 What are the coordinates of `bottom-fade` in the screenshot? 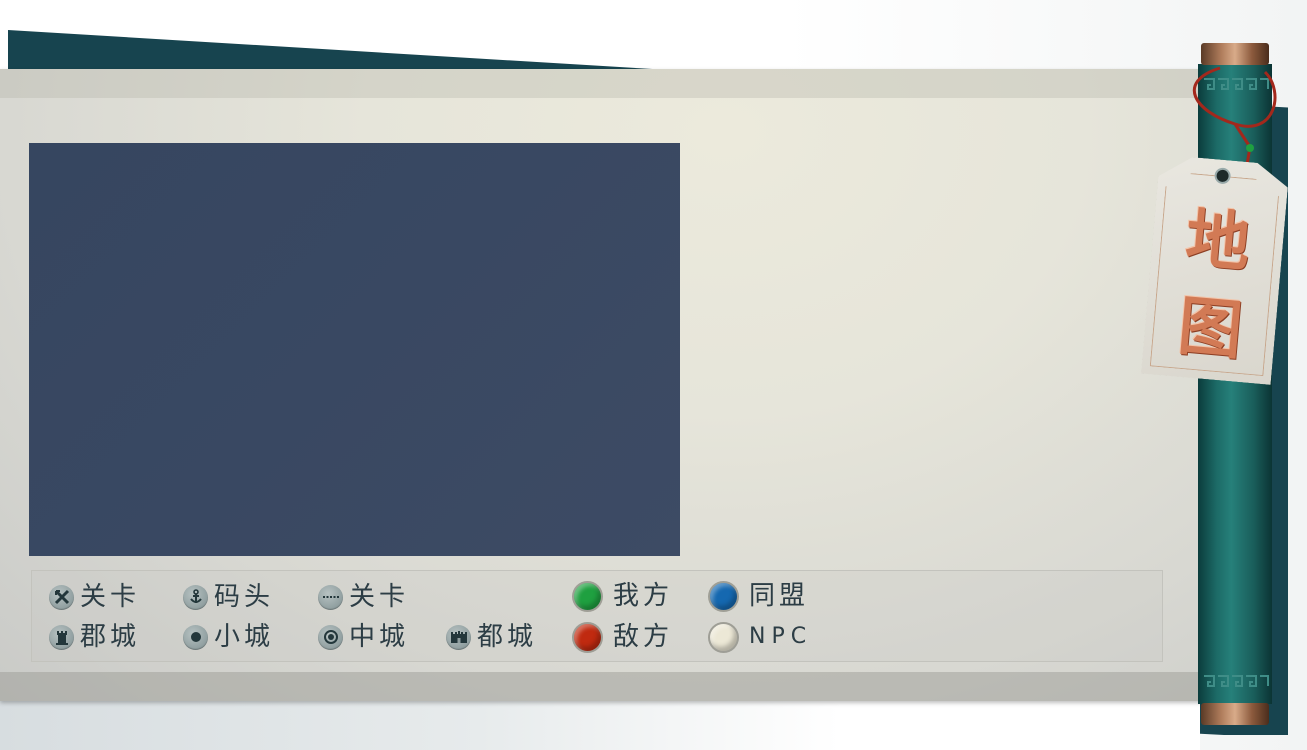 It's located at (600, 725).